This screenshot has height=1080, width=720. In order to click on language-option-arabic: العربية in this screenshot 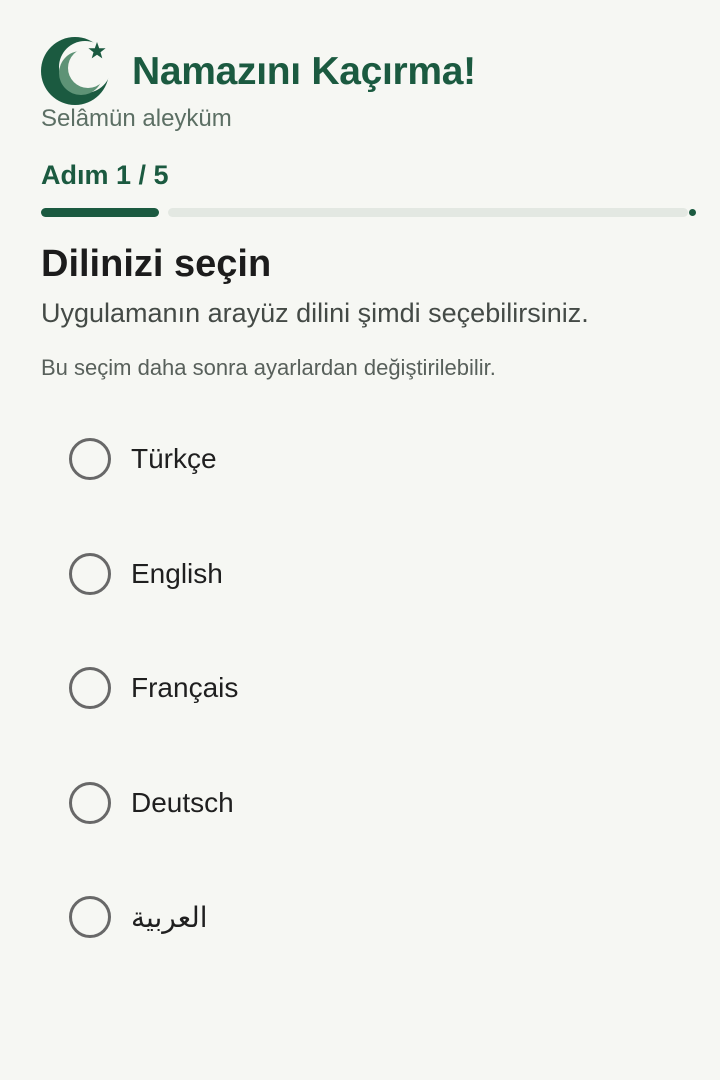, I will do `click(360, 917)`.